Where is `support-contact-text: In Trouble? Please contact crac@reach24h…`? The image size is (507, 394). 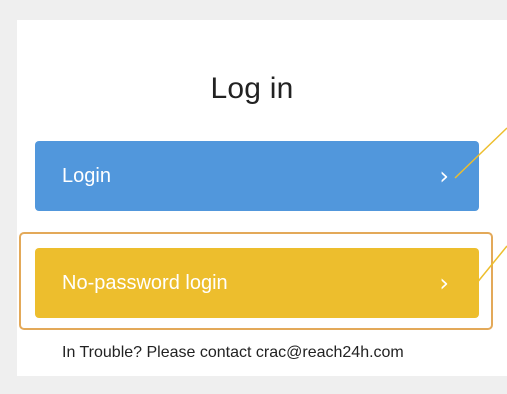 support-contact-text: In Trouble? Please contact crac@reach24h… is located at coordinates (233, 352).